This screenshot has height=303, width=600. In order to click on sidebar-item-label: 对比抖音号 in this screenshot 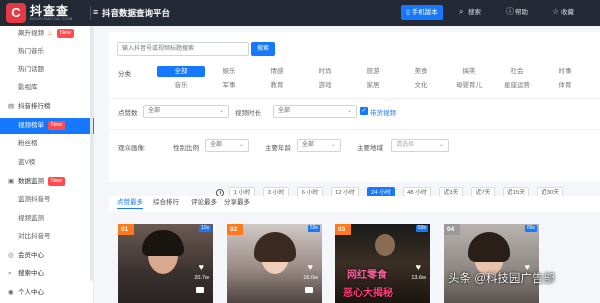, I will do `click(34, 236)`.